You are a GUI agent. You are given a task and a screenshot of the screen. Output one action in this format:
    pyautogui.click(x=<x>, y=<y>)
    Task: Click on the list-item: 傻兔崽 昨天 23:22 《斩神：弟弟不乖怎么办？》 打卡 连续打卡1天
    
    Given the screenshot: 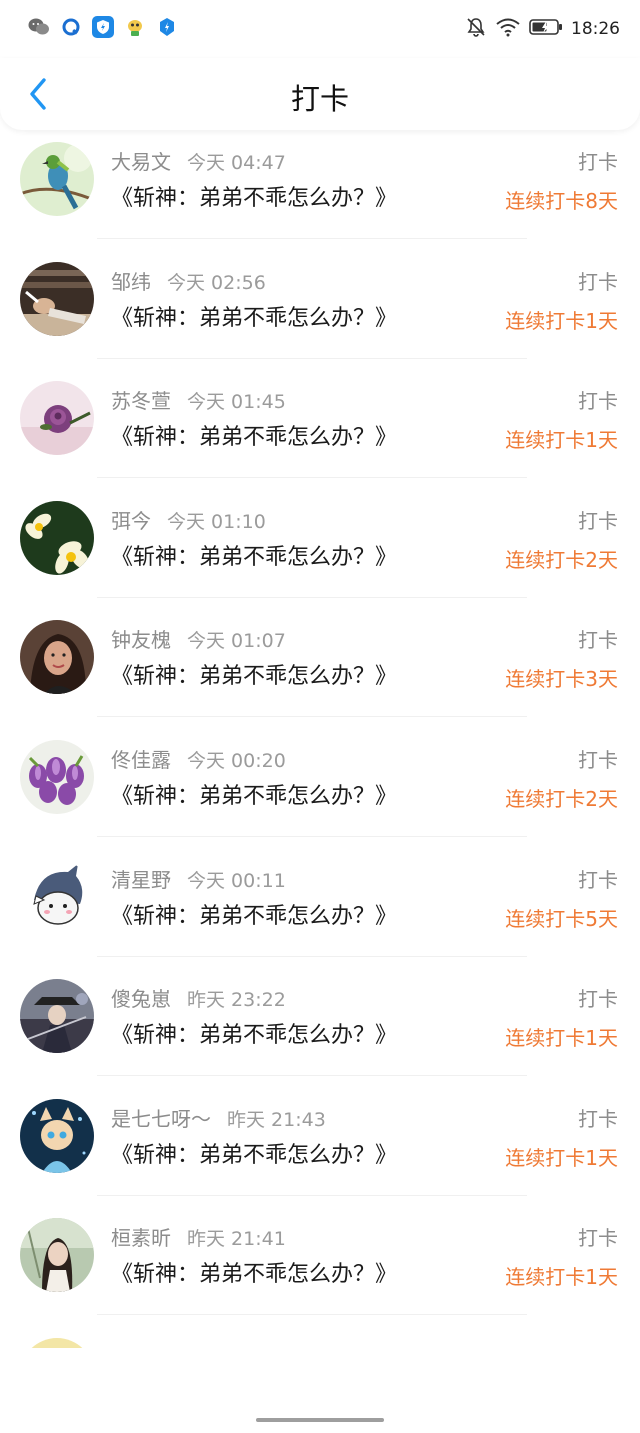 What is the action you would take?
    pyautogui.click(x=320, y=1027)
    